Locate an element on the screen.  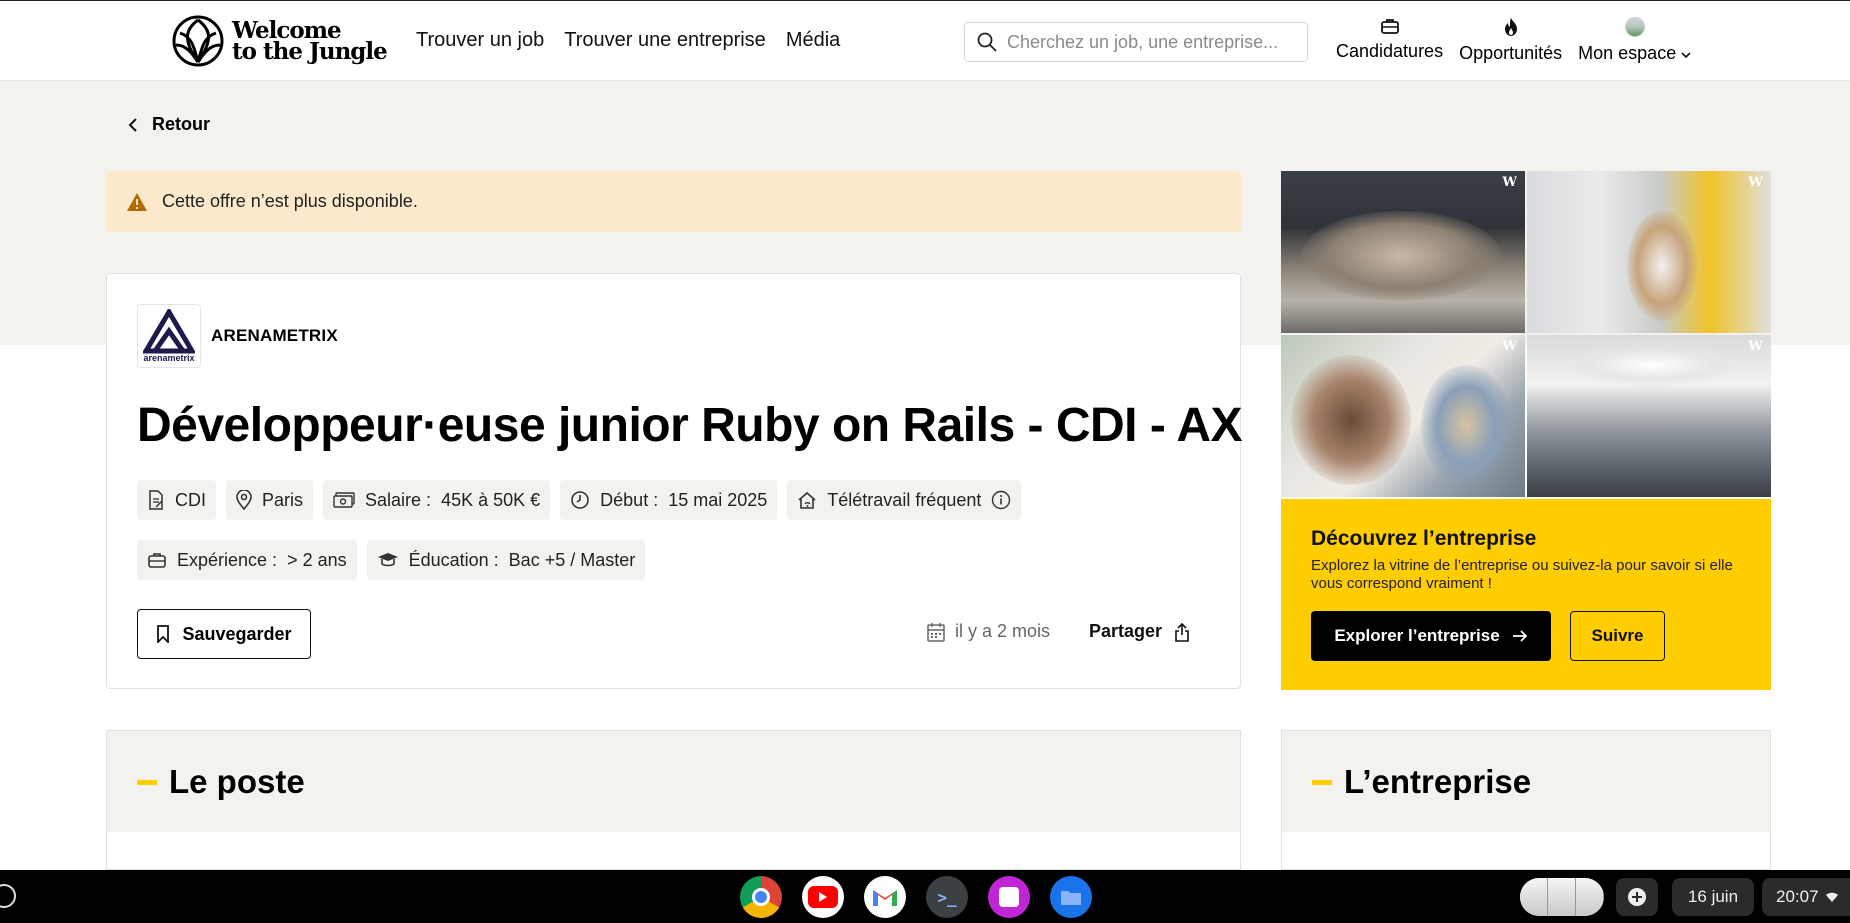
plus-icon is located at coordinates (1637, 897).